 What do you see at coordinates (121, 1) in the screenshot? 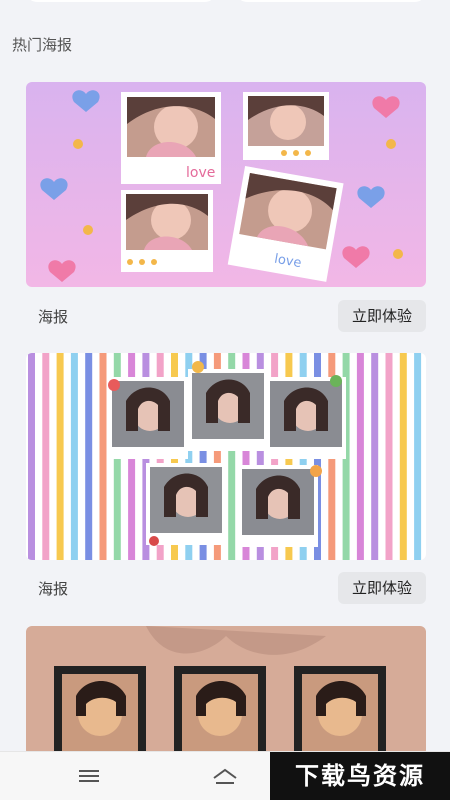
I see `top-card-left` at bounding box center [121, 1].